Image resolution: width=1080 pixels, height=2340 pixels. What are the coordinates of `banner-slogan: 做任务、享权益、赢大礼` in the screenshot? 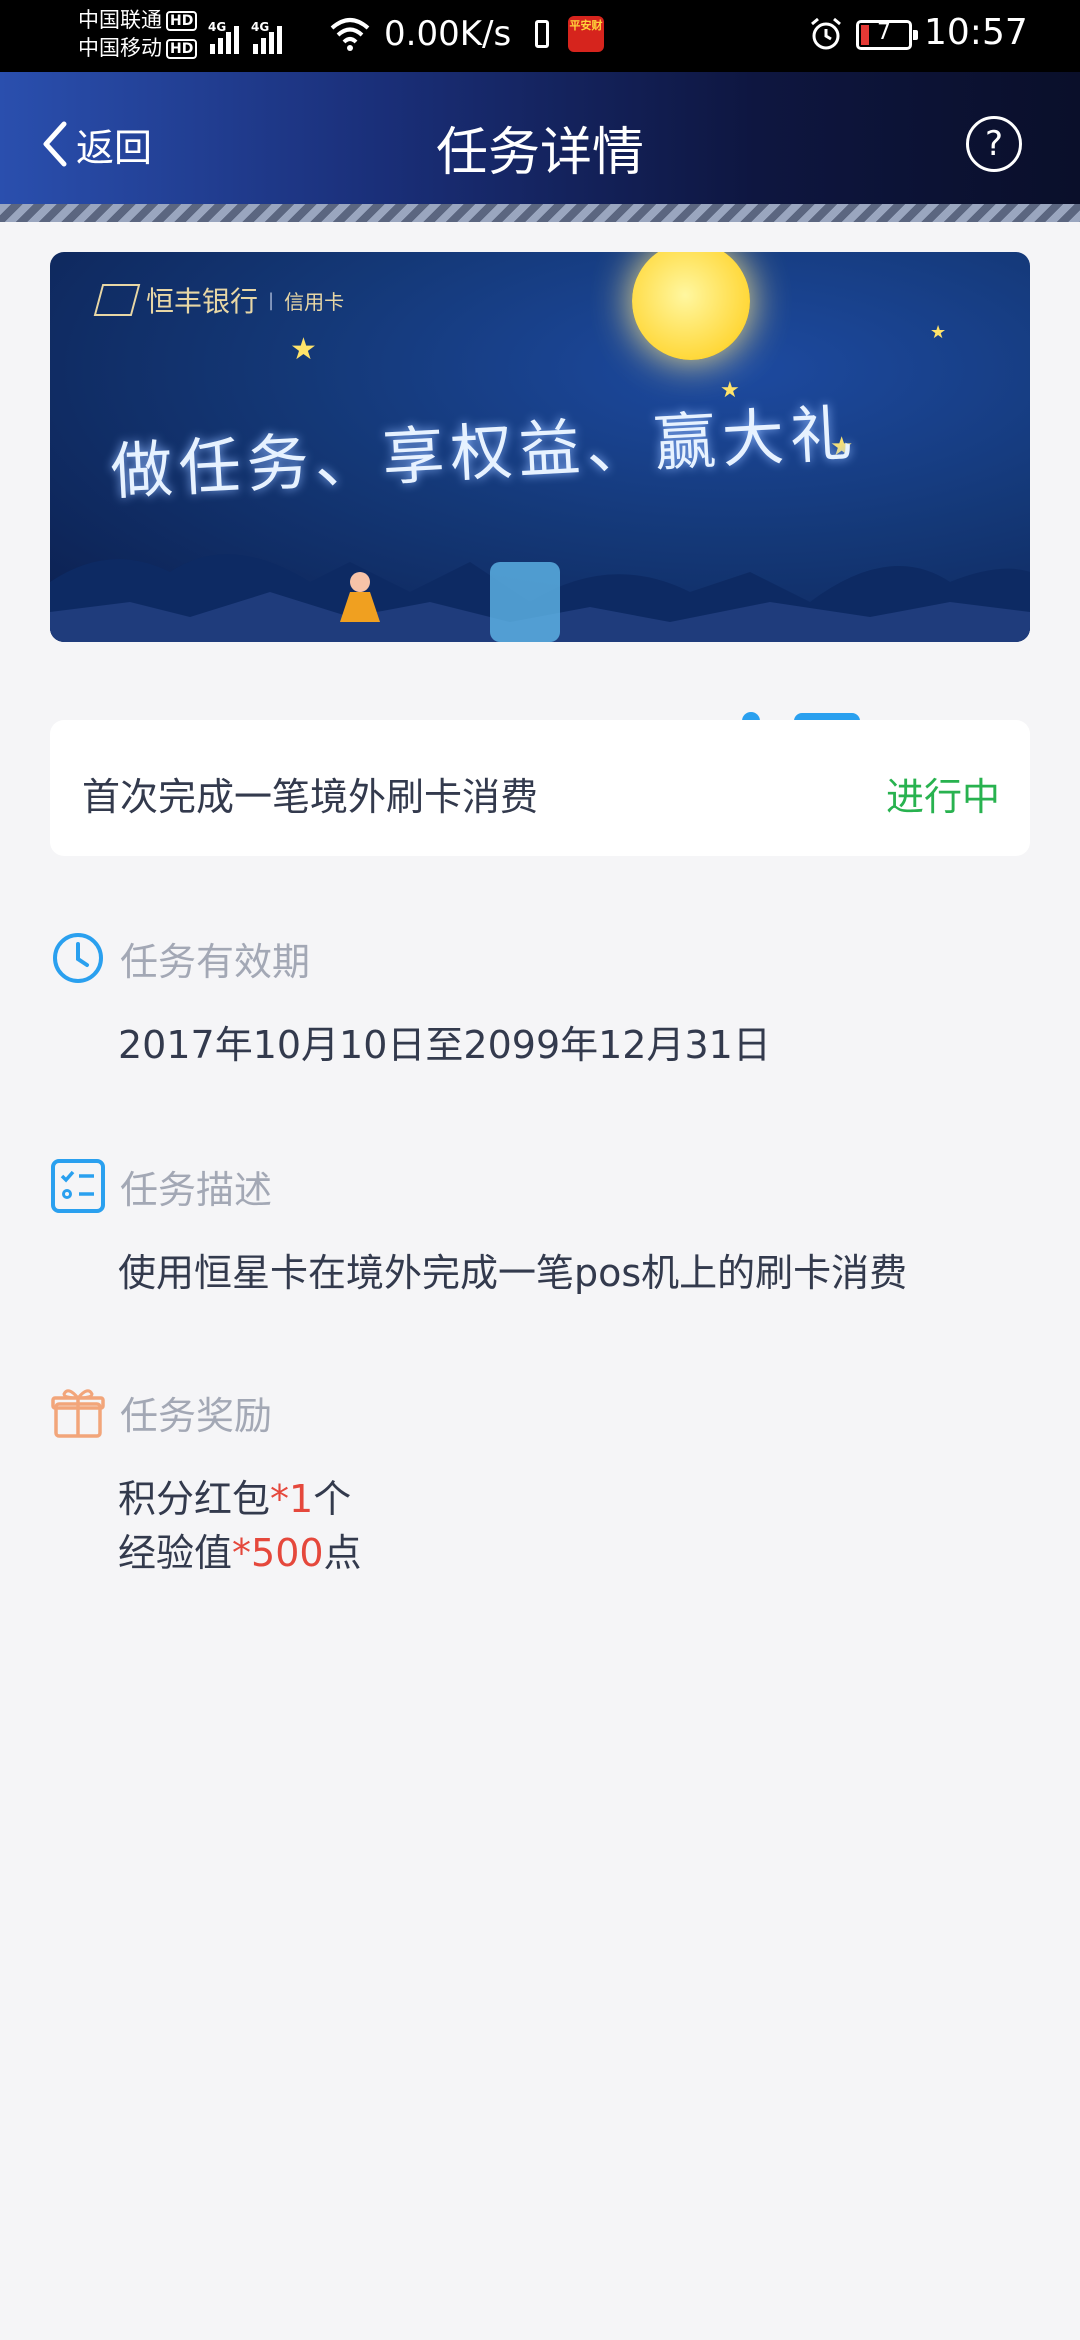 It's located at (484, 452).